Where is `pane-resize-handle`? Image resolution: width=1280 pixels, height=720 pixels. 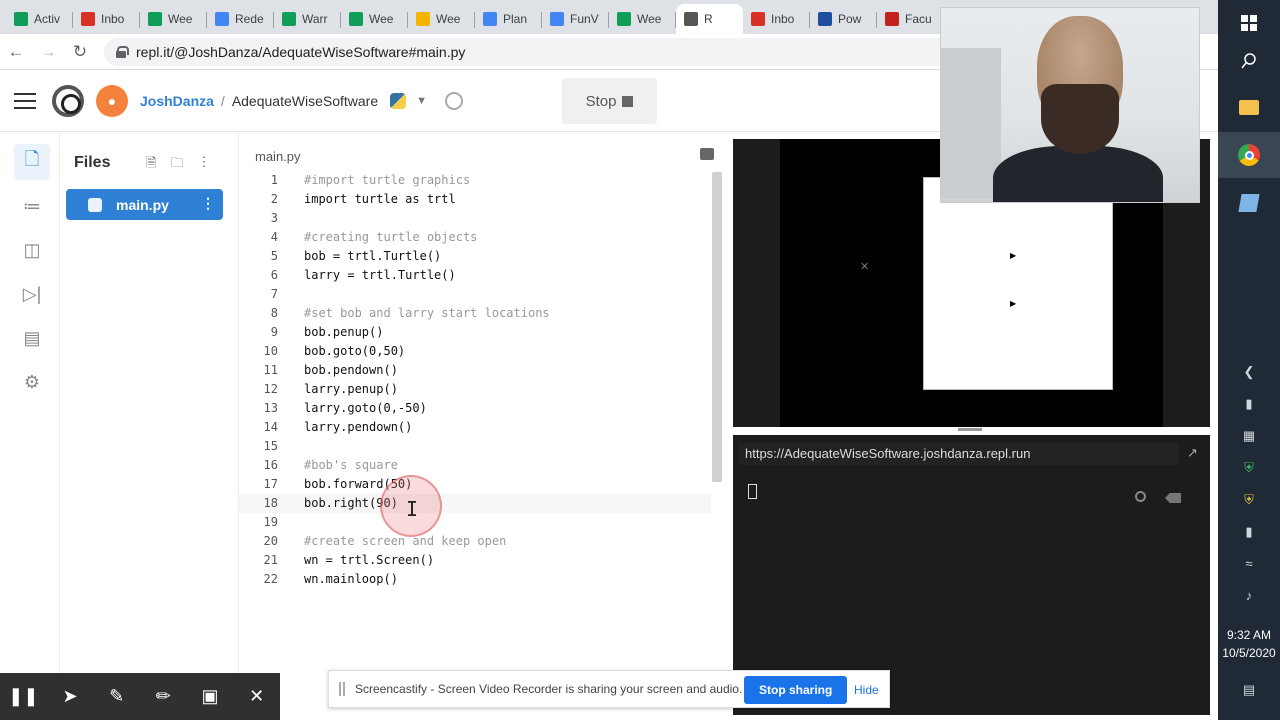 pane-resize-handle is located at coordinates (970, 429).